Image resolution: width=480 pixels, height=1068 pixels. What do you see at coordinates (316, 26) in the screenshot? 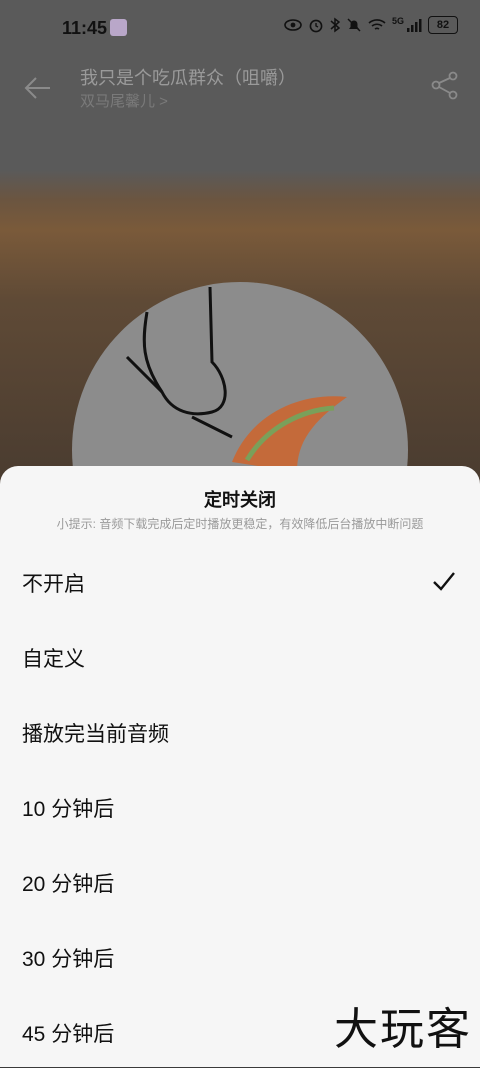
I see `alarm-icon` at bounding box center [316, 26].